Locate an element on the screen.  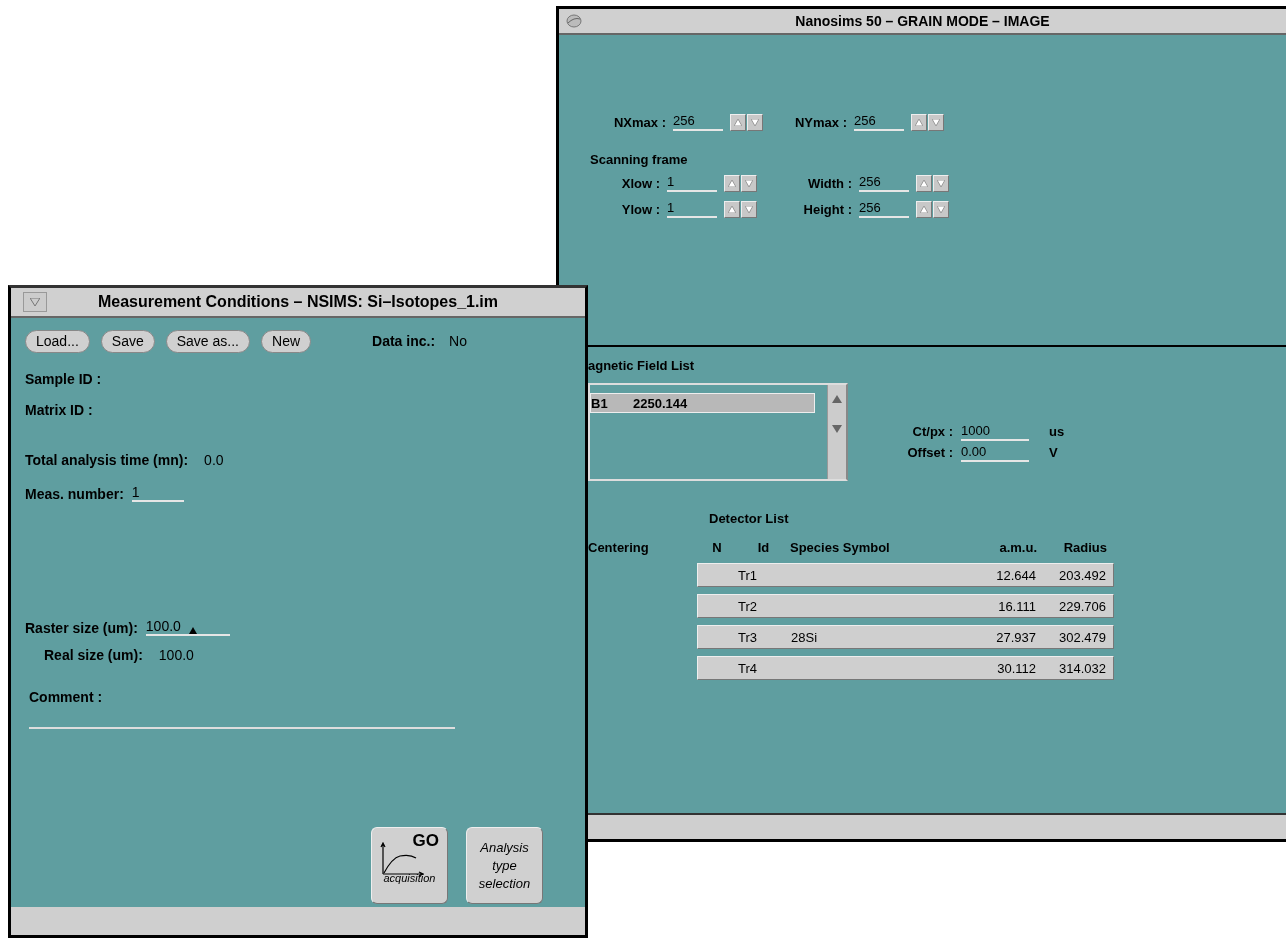
field-label: Height : is located at coordinates (827, 209).